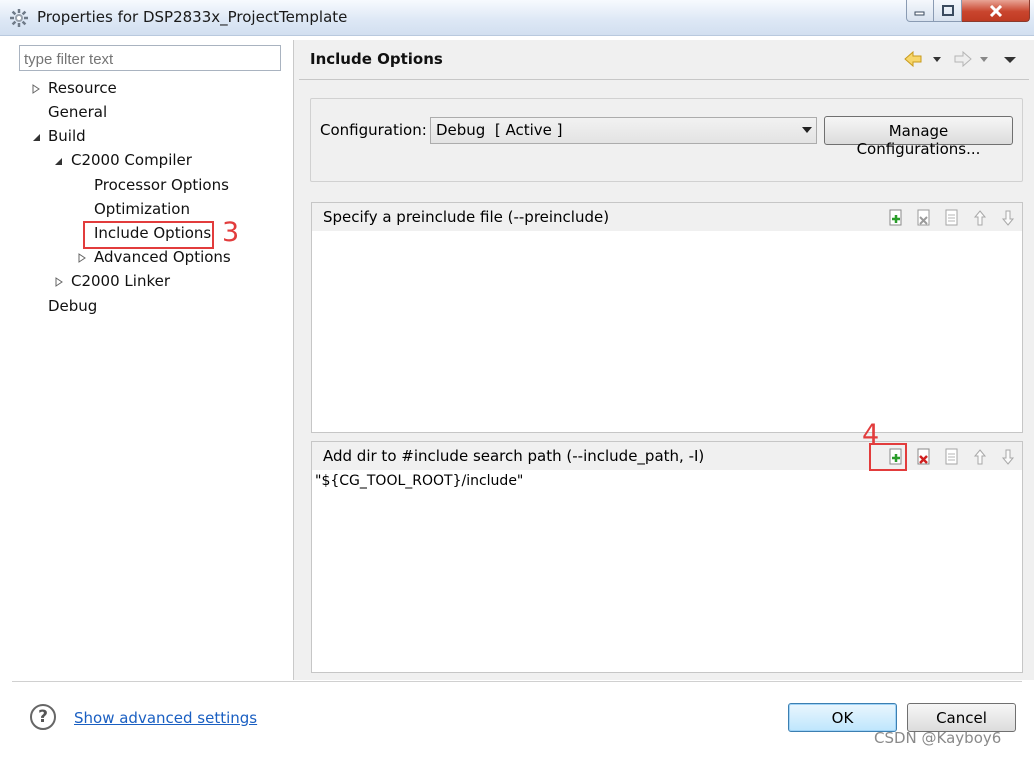 The image size is (1034, 757). I want to click on ok-button: OK, so click(842, 717).